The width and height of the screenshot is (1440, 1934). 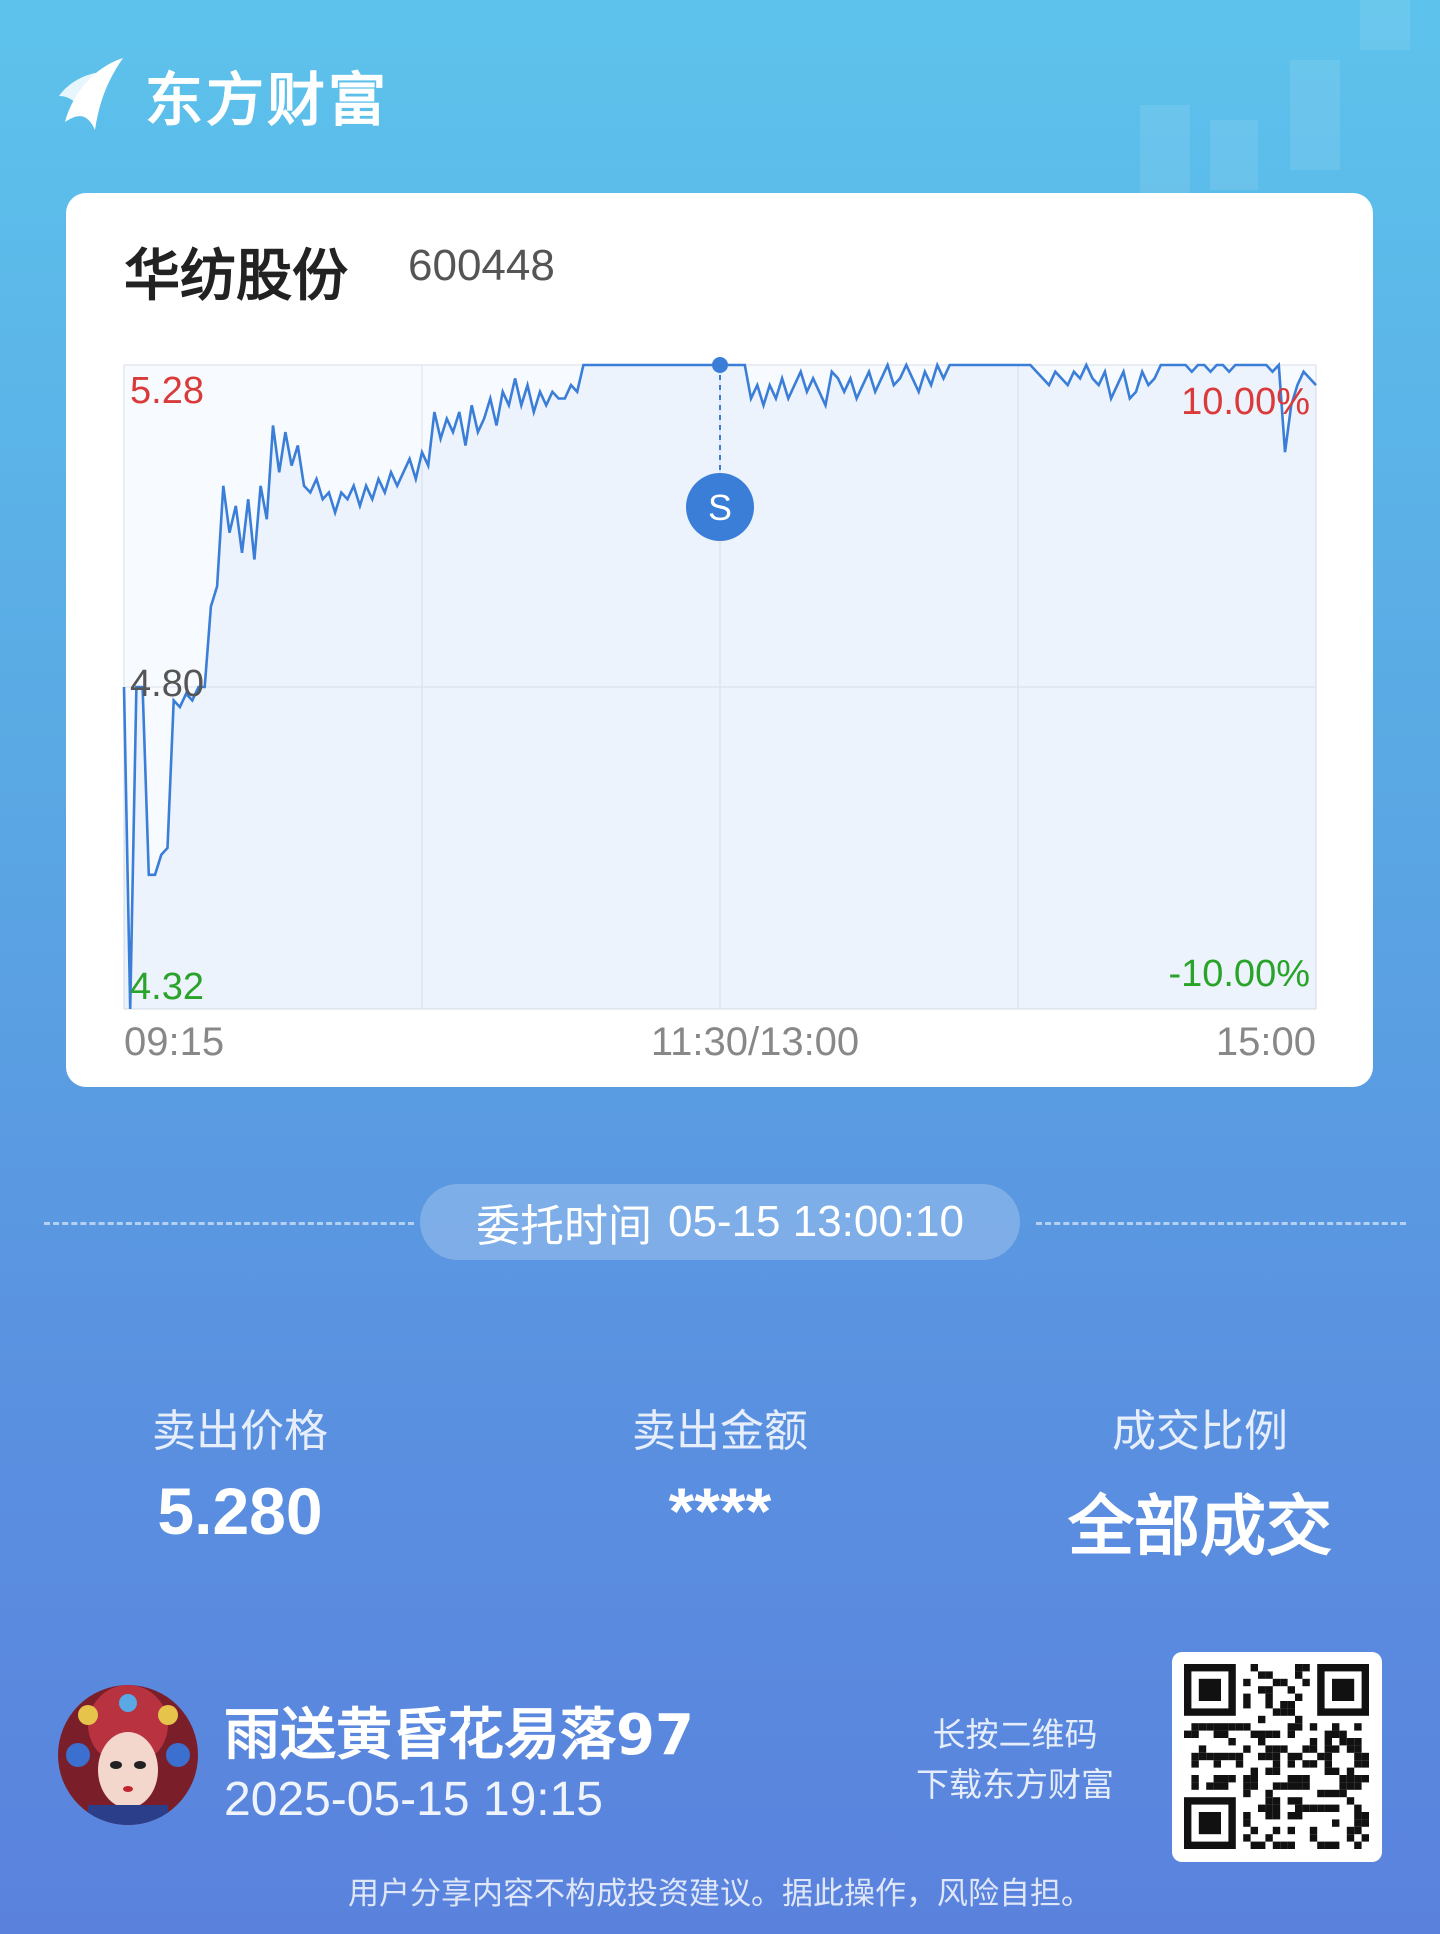 What do you see at coordinates (413, 1799) in the screenshot?
I see `share-timestamp: 2025-05-15 19:15` at bounding box center [413, 1799].